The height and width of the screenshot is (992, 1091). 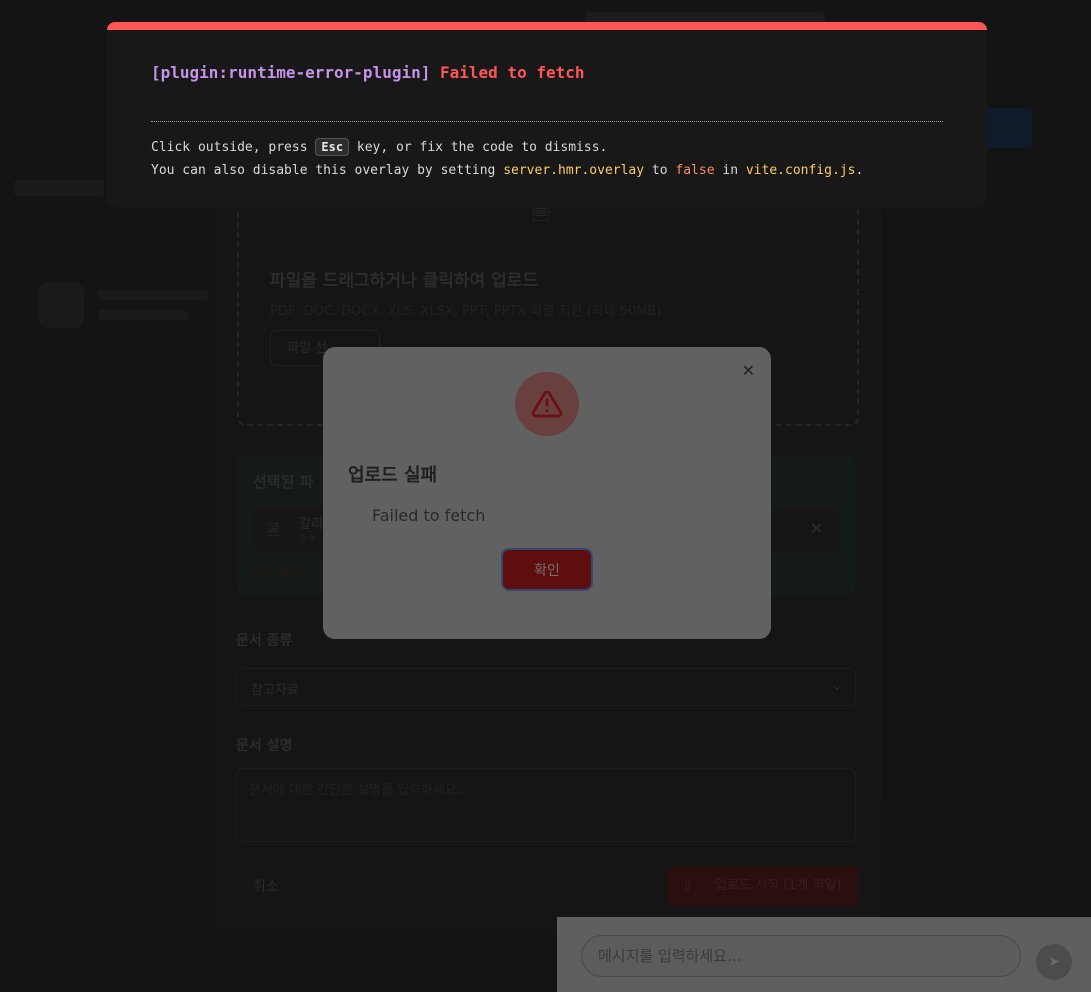 I want to click on tip-text: Click outside, press, so click(x=229, y=147).